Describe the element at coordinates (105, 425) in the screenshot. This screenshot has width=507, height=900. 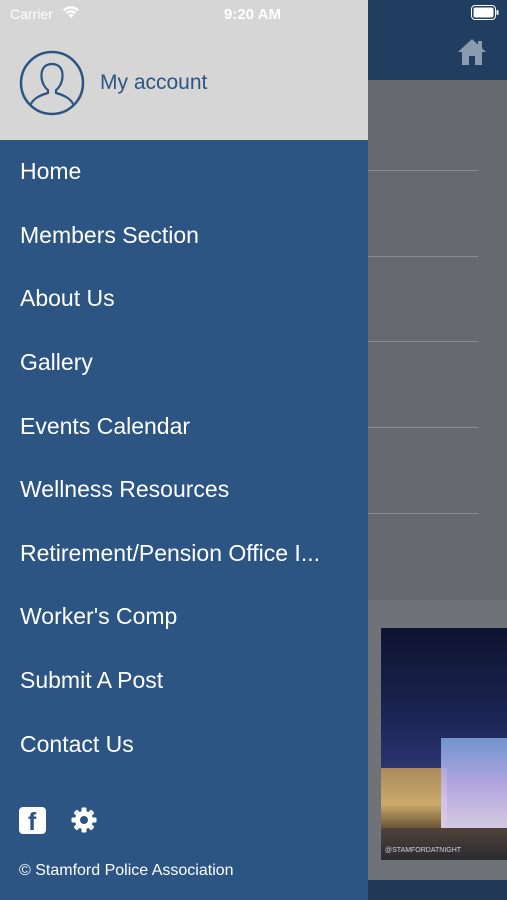
I see `menu-item-label: Events Calendar` at that location.